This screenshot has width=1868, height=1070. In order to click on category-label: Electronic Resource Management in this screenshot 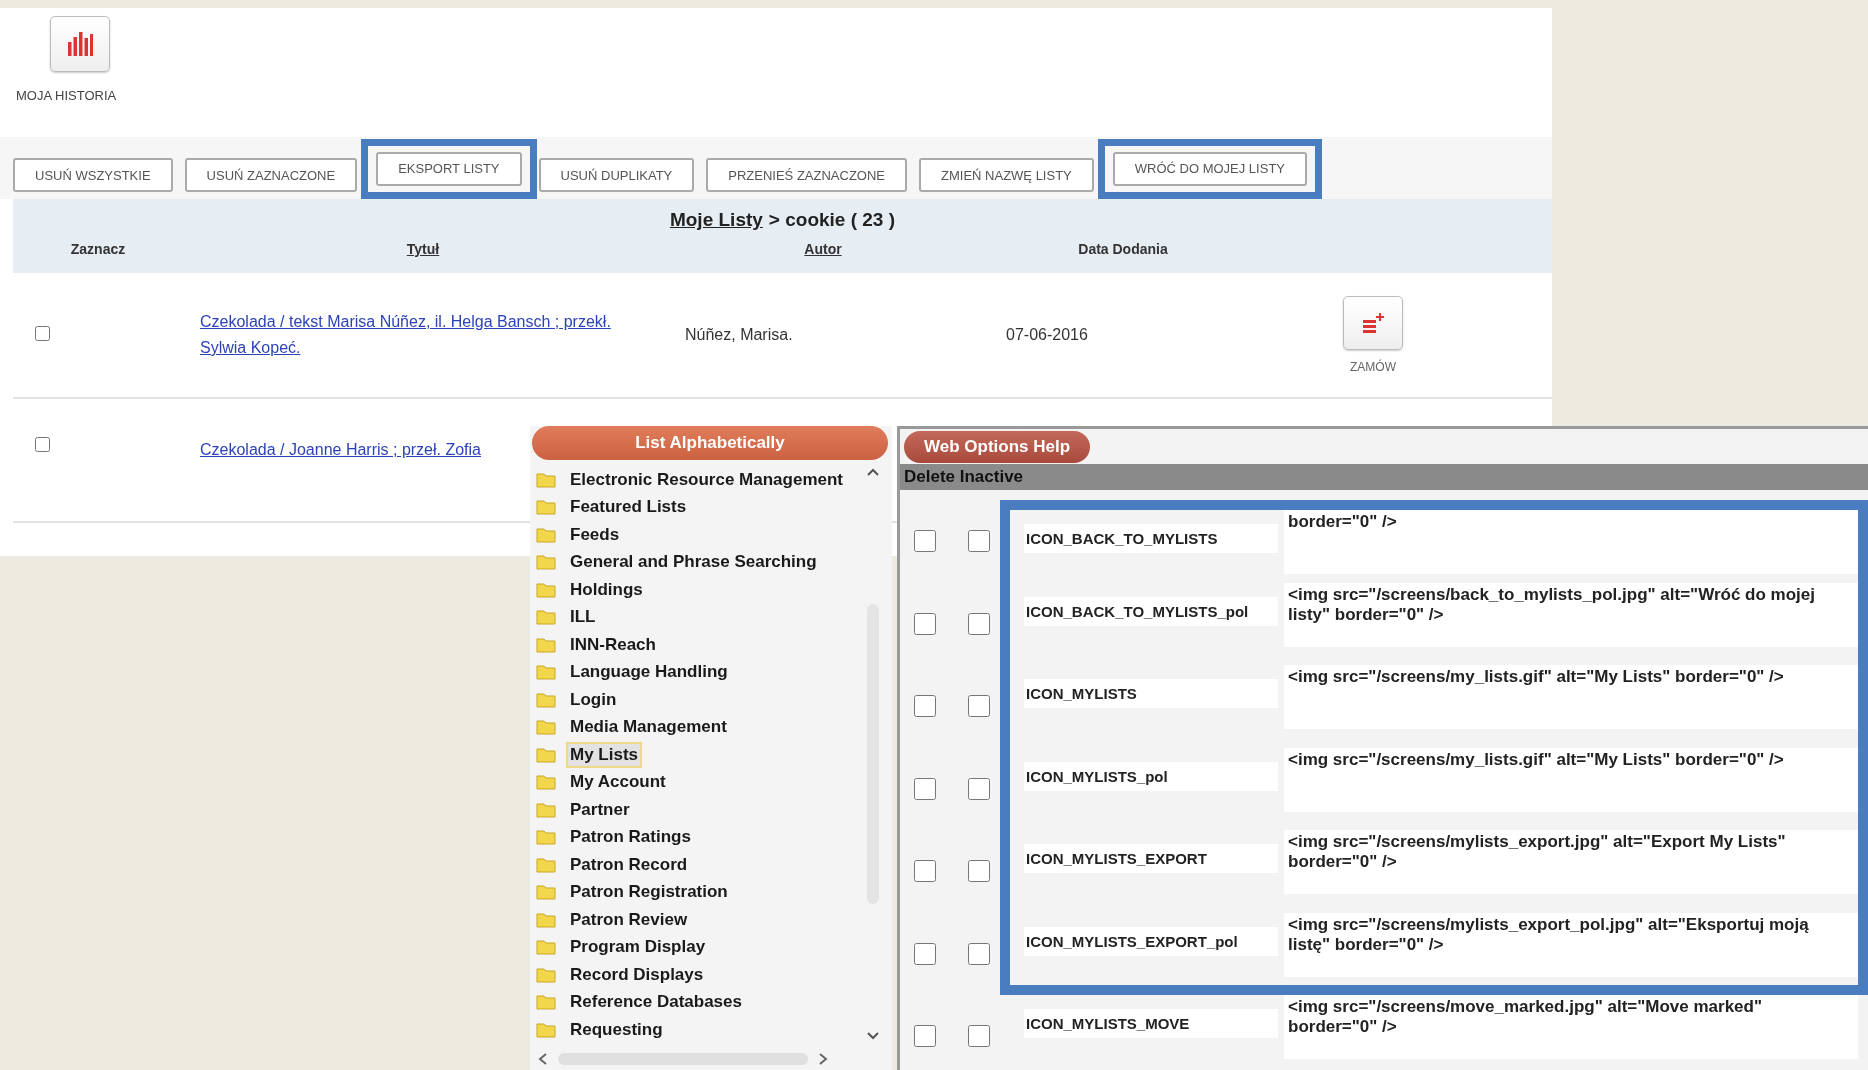, I will do `click(707, 479)`.